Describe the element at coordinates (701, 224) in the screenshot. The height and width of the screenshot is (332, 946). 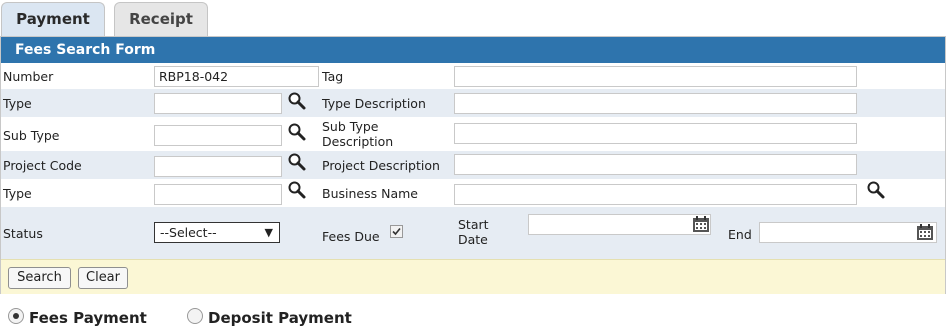
I see `start-date-calendar-icon` at that location.